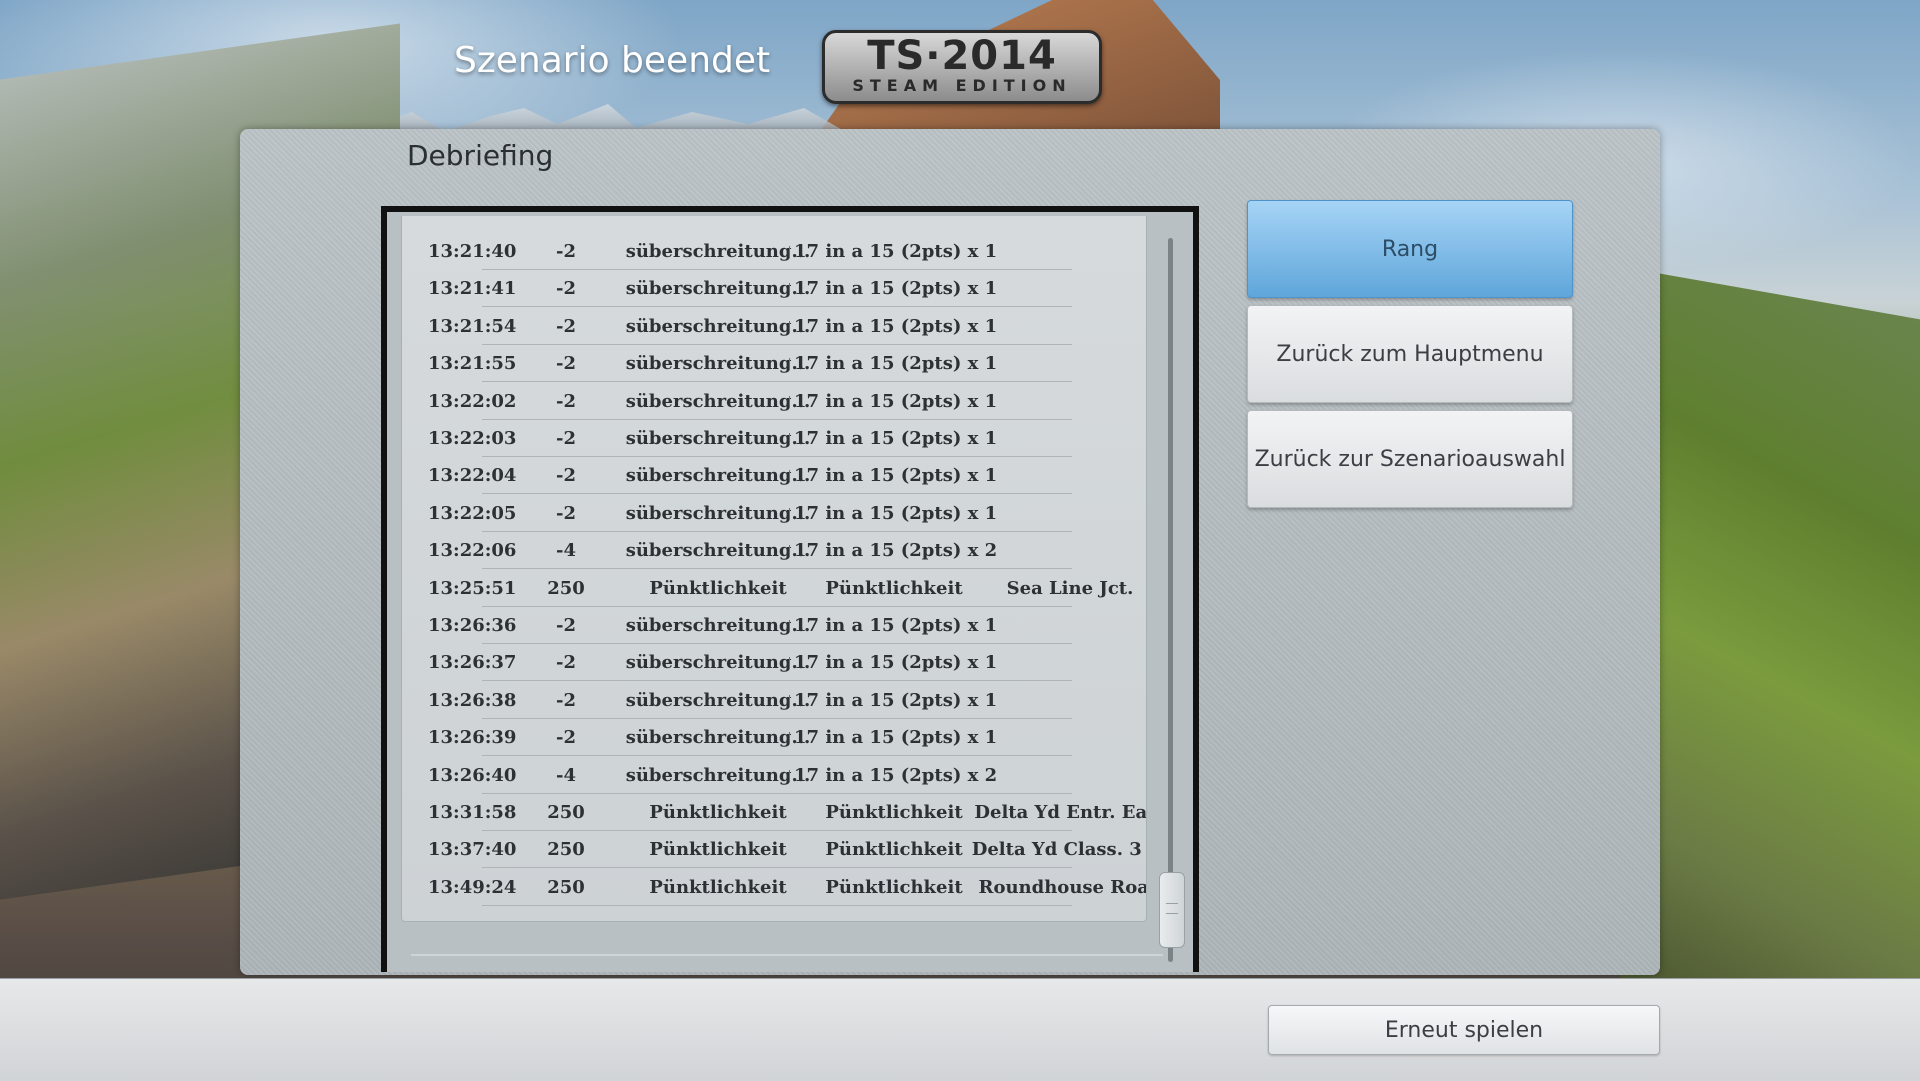 This screenshot has height=1081, width=1920. What do you see at coordinates (896, 551) in the screenshot?
I see `row-detail: 17 in a 15 (2pts) x 2` at bounding box center [896, 551].